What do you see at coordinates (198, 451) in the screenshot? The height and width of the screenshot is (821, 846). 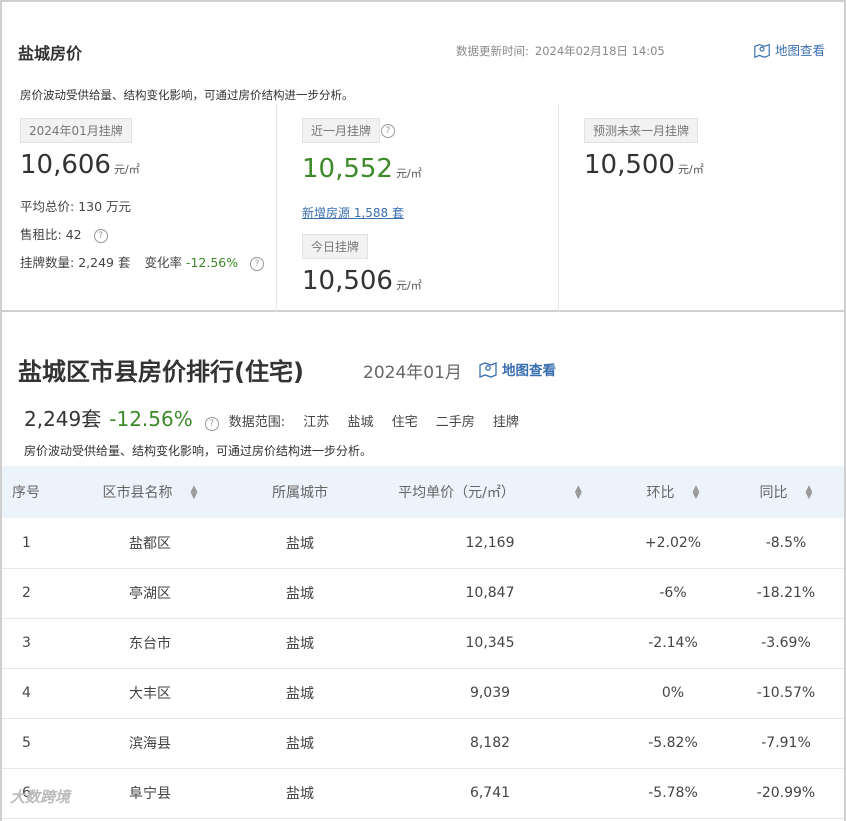 I see `ranking-description: 房价波动受供给量、结构变化影响，可通过房价结构进一步分析。` at bounding box center [198, 451].